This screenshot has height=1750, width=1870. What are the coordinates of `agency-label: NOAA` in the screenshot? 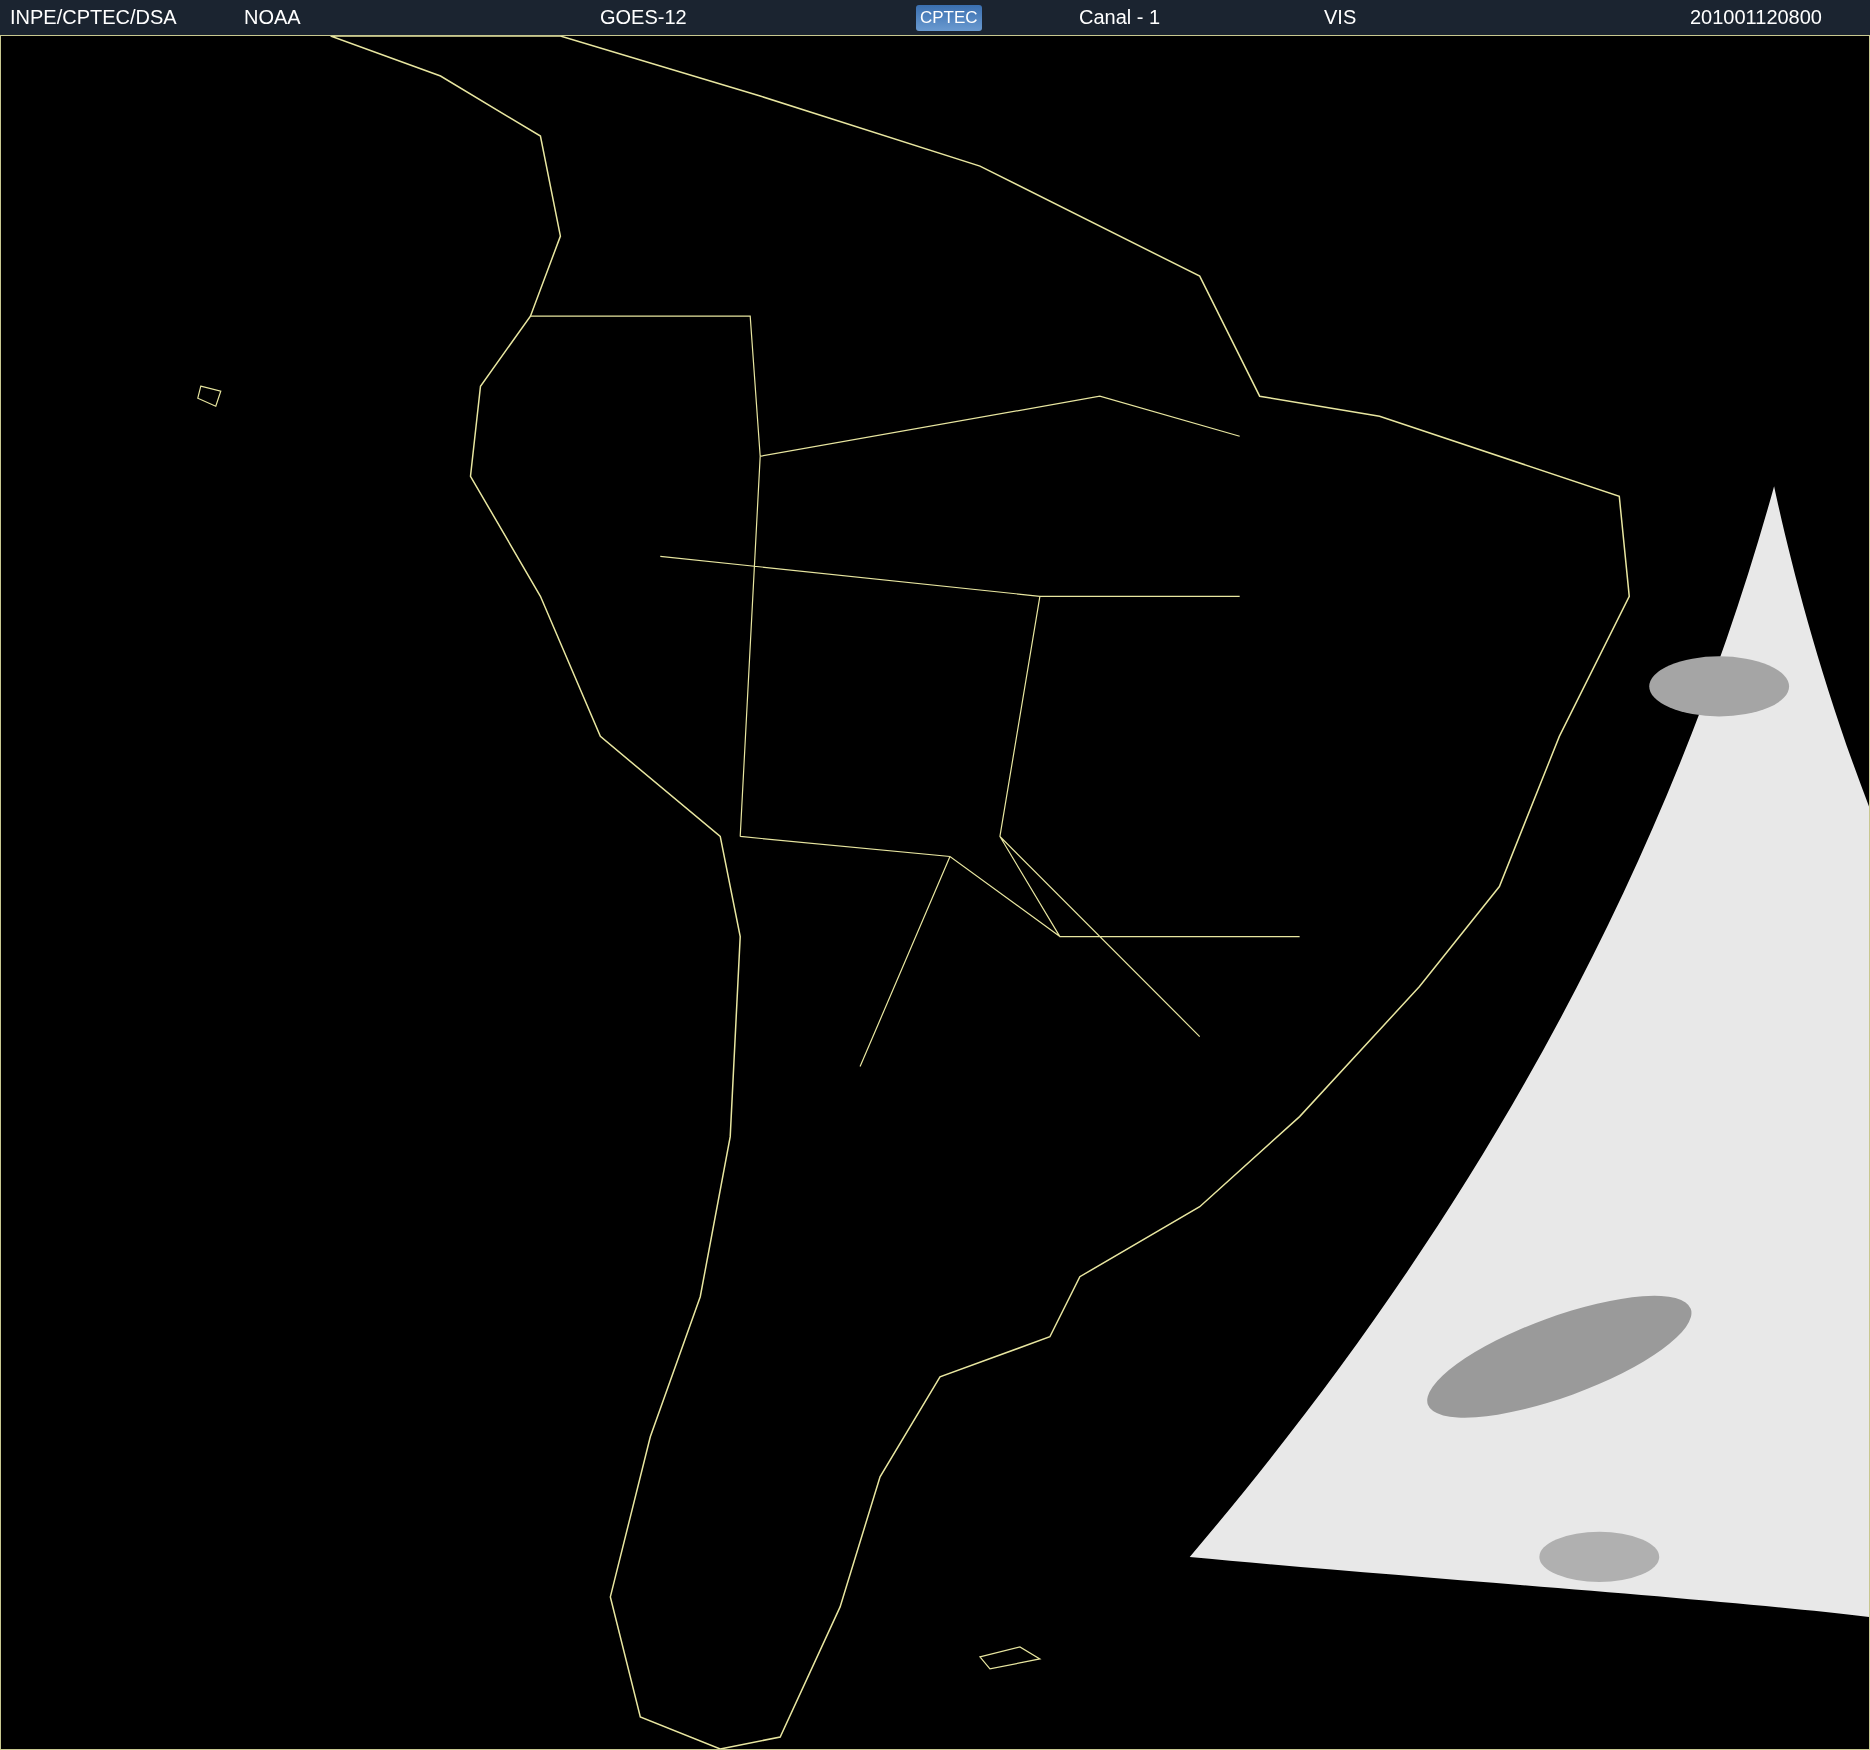 It's located at (272, 17).